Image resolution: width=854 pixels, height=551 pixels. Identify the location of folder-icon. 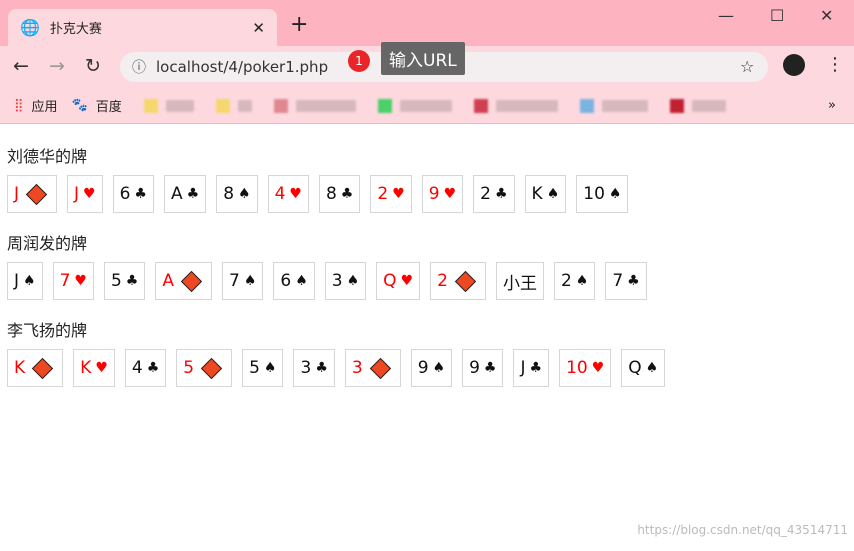
(222, 105).